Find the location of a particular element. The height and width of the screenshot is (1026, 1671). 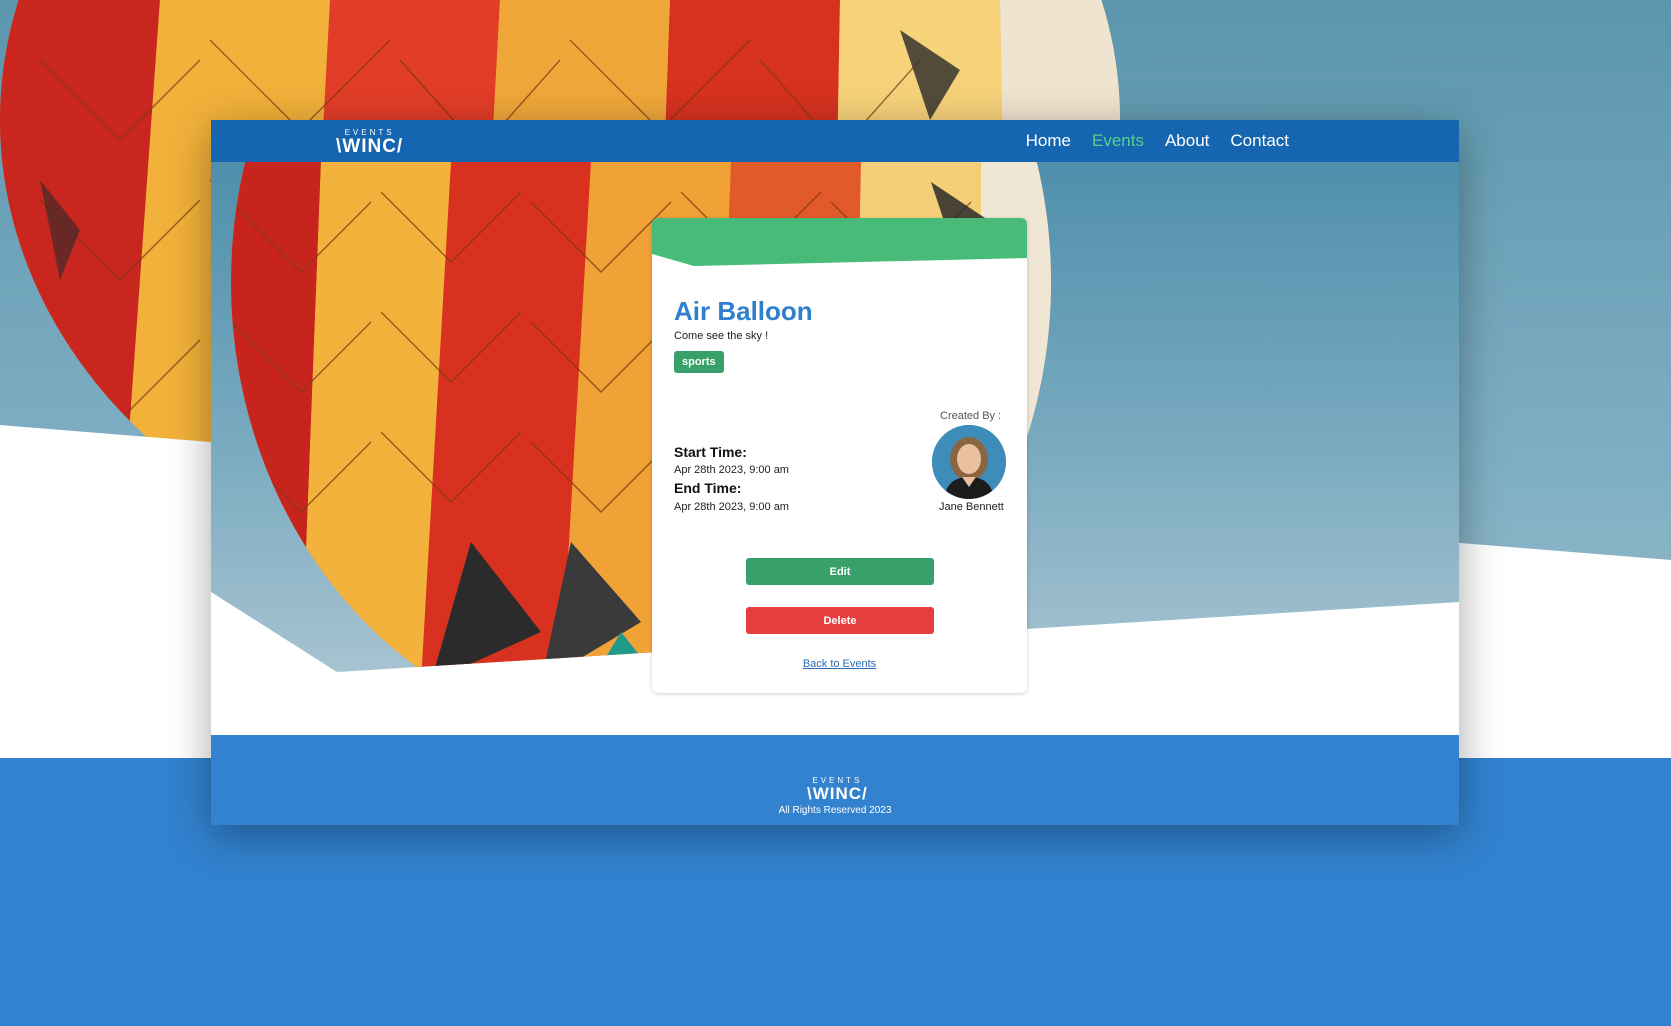

creator-name: Jane Bennett is located at coordinates (971, 507).